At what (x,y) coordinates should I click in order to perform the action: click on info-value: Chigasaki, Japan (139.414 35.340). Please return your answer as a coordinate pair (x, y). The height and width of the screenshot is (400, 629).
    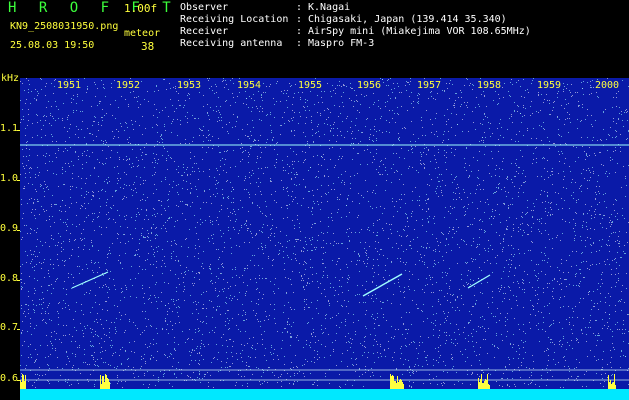
    Looking at the image, I should click on (407, 19).